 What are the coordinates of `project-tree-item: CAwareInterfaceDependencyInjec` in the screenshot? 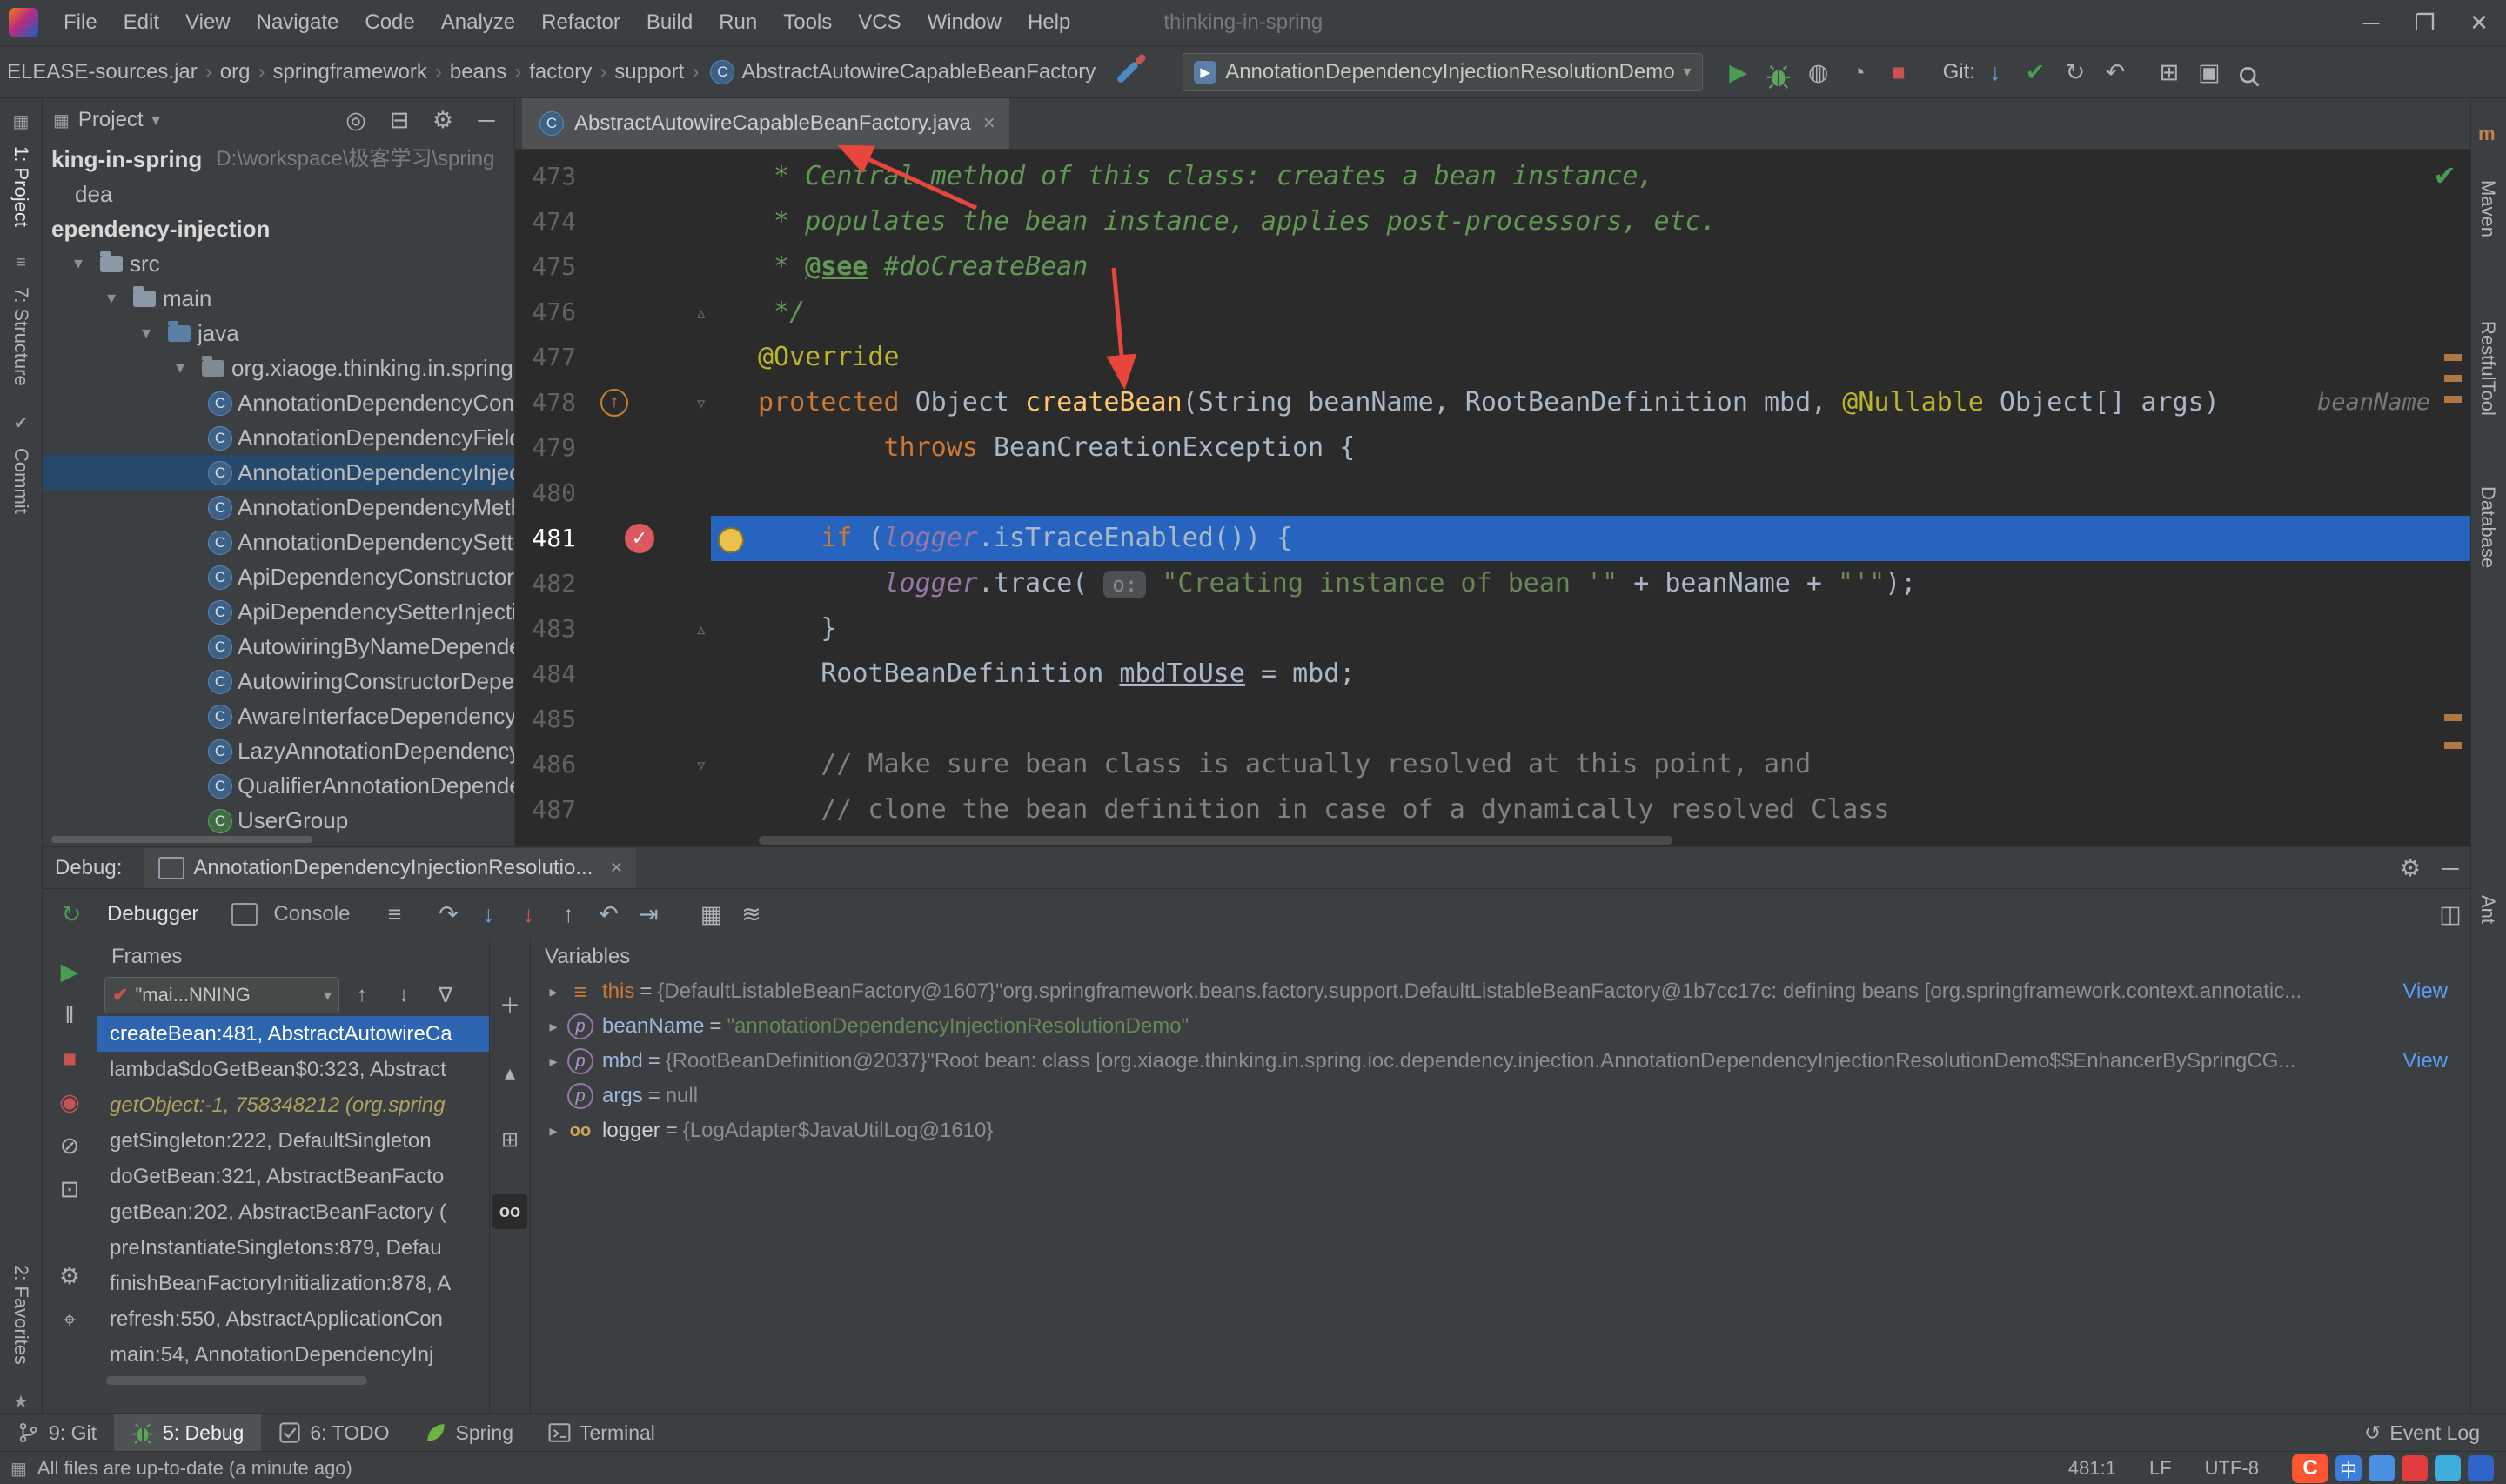 It's located at (278, 716).